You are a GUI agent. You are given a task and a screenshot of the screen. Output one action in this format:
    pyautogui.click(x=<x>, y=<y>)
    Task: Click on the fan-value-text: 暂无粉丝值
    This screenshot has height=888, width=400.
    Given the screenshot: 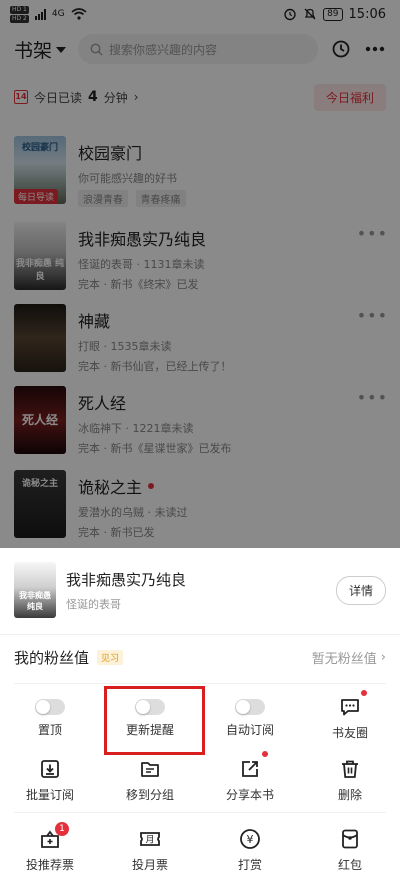 What is the action you would take?
    pyautogui.click(x=344, y=659)
    